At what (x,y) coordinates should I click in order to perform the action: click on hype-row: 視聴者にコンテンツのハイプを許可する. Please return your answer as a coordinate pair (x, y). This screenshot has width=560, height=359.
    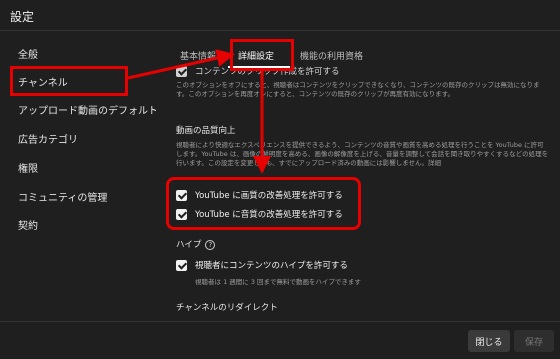
    Looking at the image, I should click on (262, 265).